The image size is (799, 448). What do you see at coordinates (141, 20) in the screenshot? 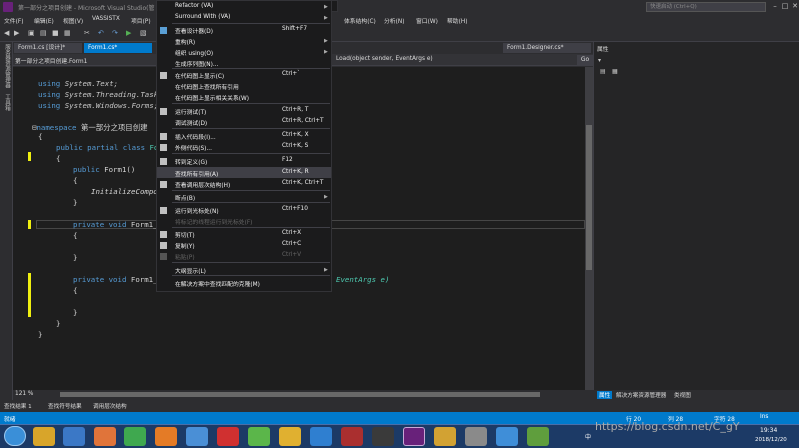
I see `menu-project: 项目(P)` at bounding box center [141, 20].